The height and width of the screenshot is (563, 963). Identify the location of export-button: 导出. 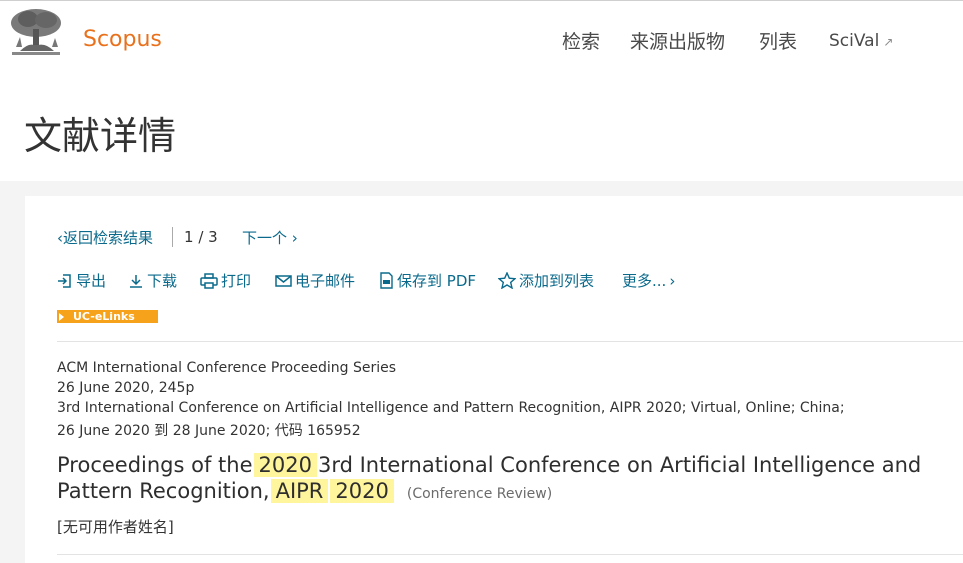
(81, 280).